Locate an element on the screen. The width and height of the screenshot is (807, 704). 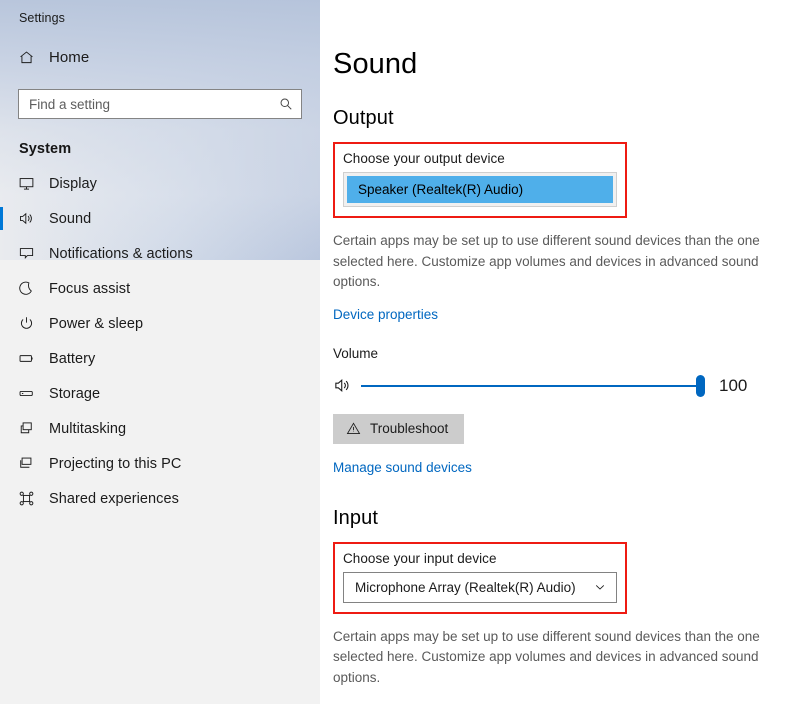
sidebar-item-projecting: Projecting to this PC is located at coordinates (160, 463).